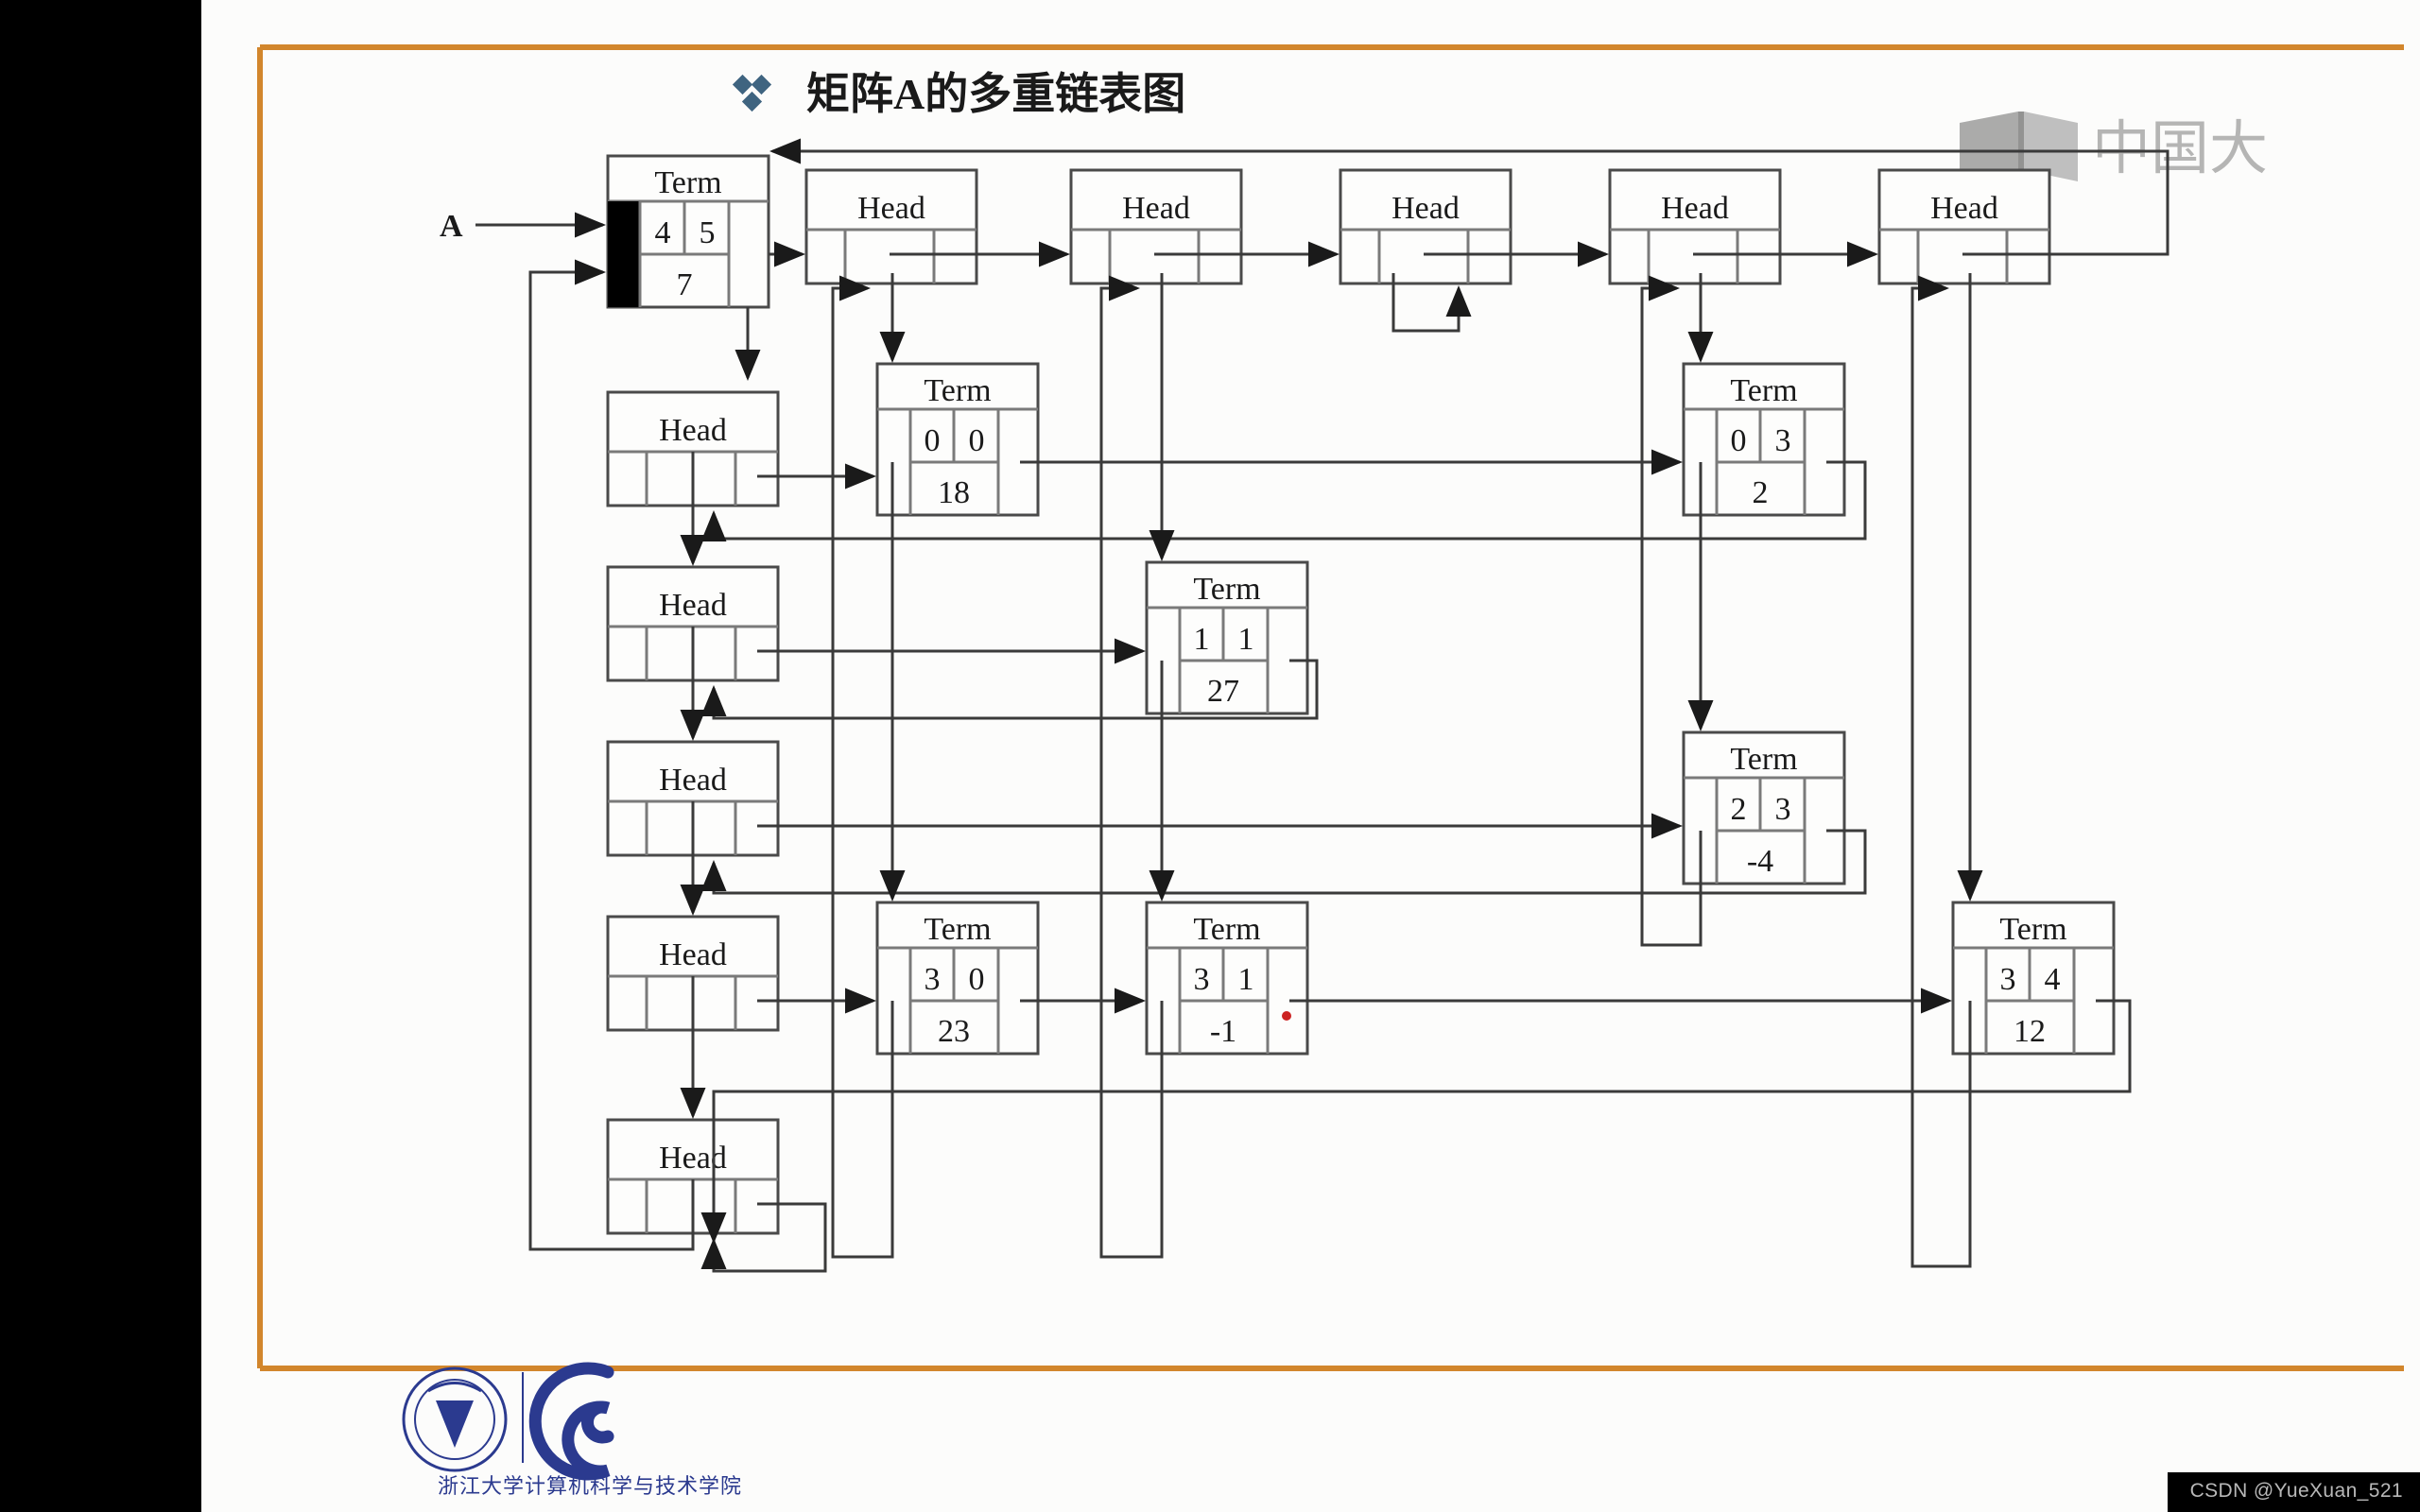 This screenshot has height=1512, width=2420. I want to click on term-node-t23: Term 2 3 -4, so click(1764, 807).